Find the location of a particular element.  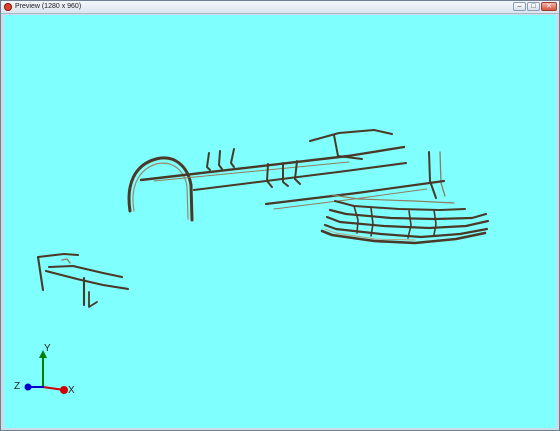

pipe-arch-inner is located at coordinates (160, 191).